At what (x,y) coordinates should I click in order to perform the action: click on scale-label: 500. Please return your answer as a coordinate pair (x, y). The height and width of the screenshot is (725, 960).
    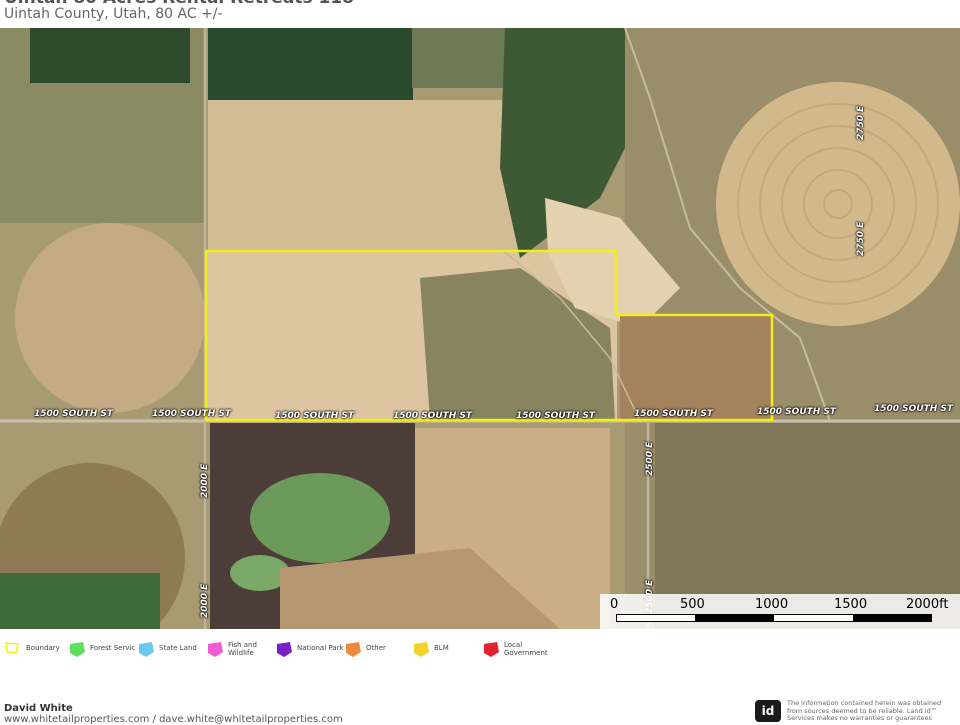
    Looking at the image, I should click on (692, 604).